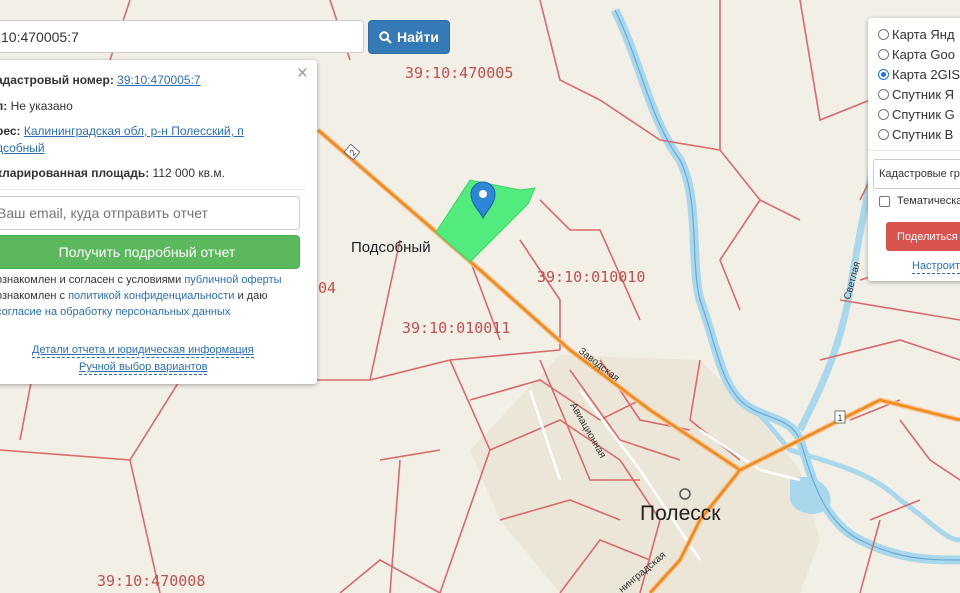 This screenshot has height=593, width=960. Describe the element at coordinates (182, 36) in the screenshot. I see `cadastral-search-input` at that location.